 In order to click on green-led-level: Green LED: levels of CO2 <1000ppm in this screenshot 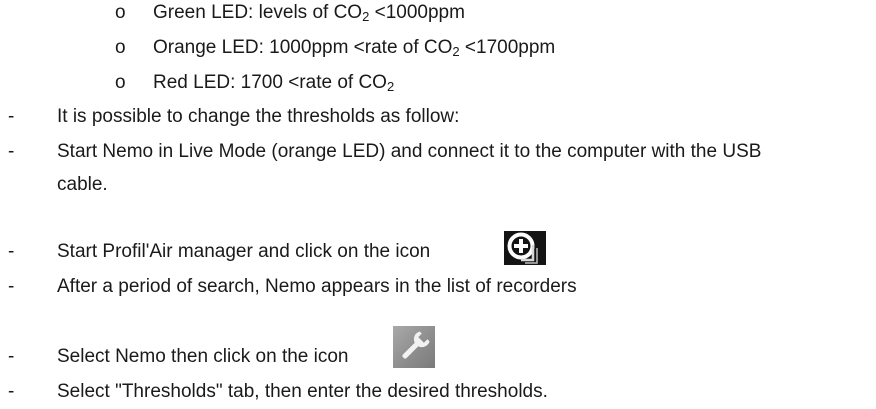, I will do `click(309, 13)`.